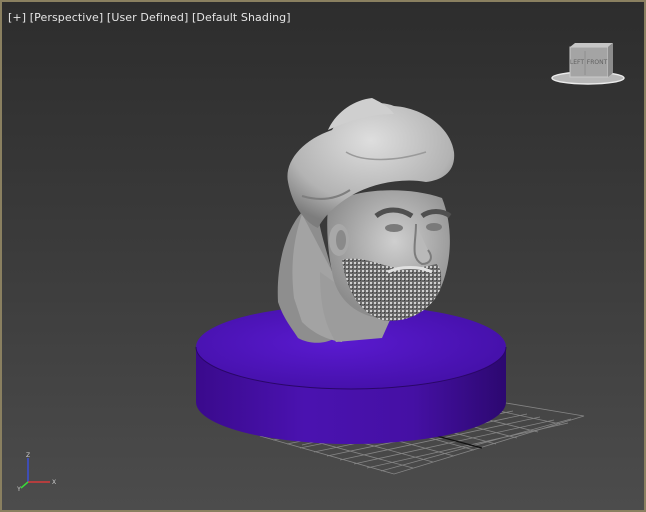  Describe the element at coordinates (24, 485) in the screenshot. I see `y-axis-line` at that location.